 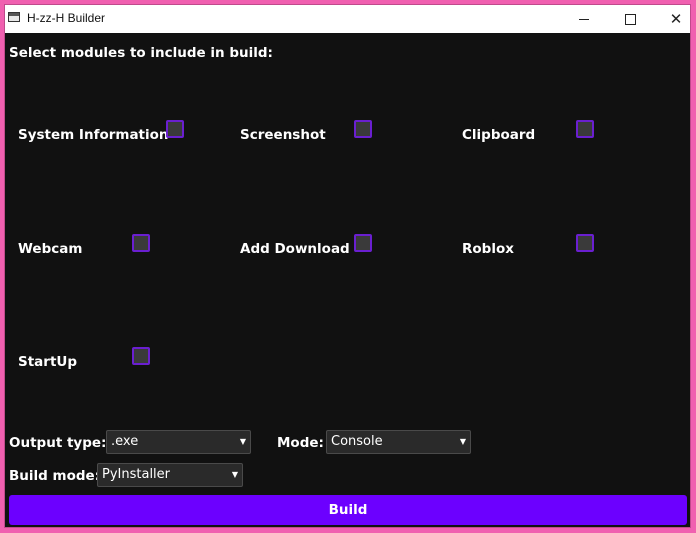 I want to click on module-checkbox-webcam, so click(x=141, y=243).